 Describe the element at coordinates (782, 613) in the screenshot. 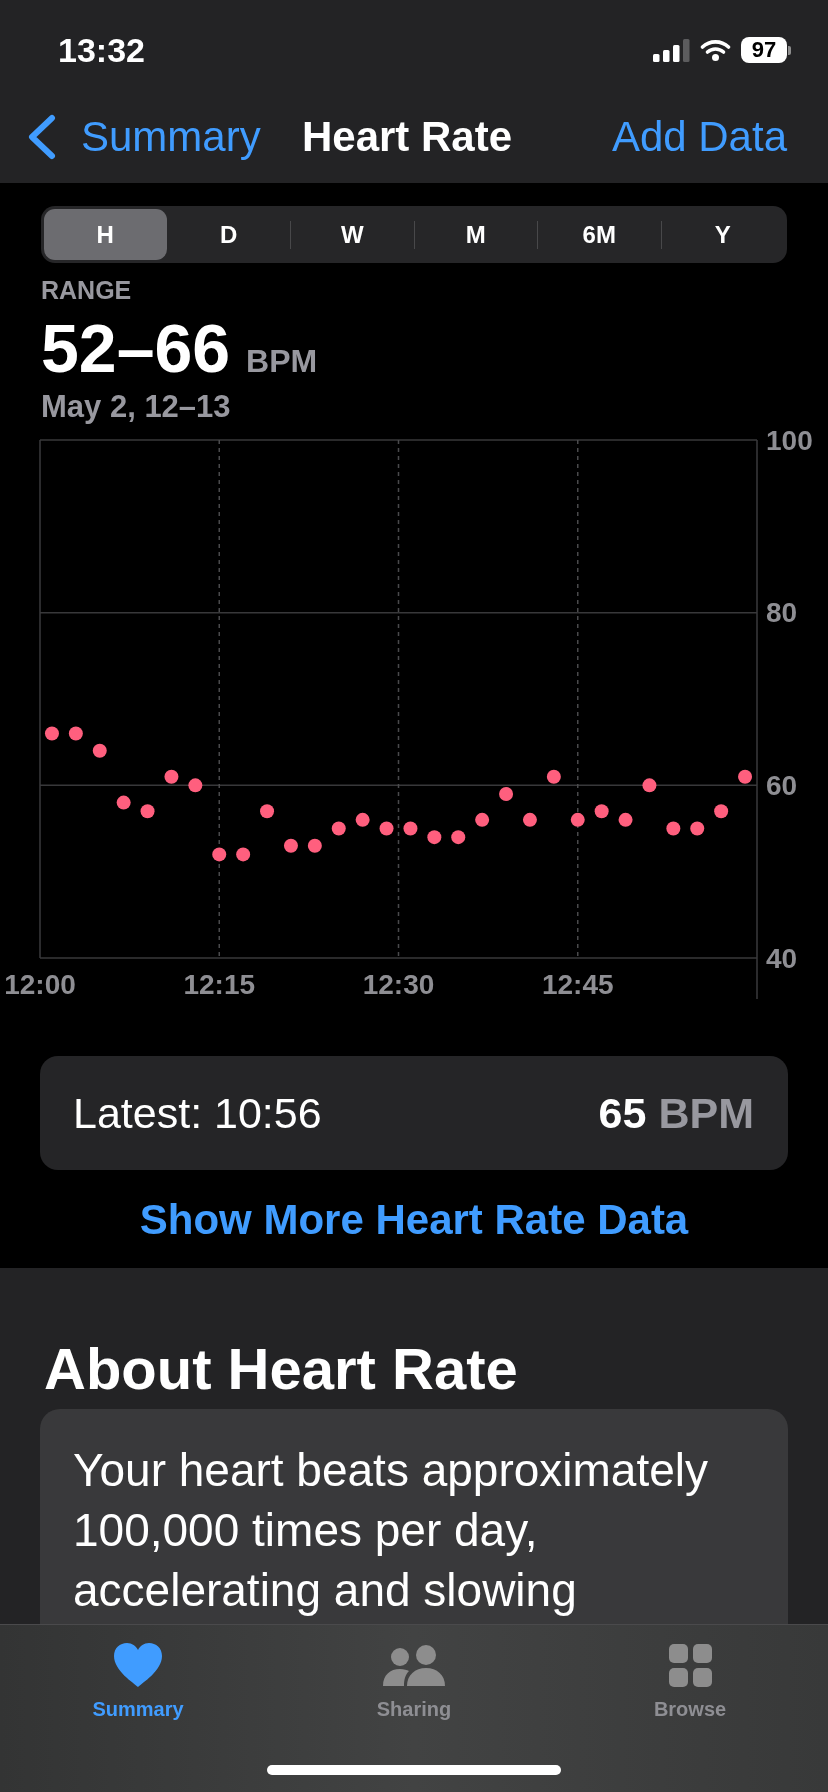

I see `y-axis-label: 80` at that location.